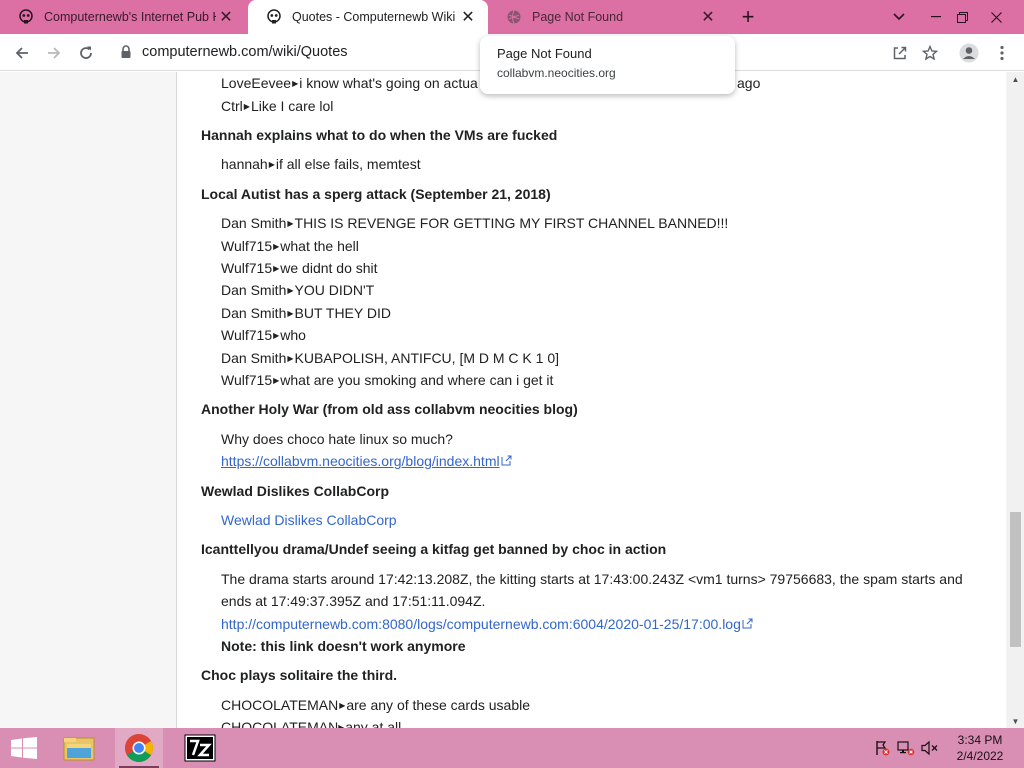 This screenshot has width=1024, height=768. Describe the element at coordinates (26, 17) in the screenshot. I see `skull-icon` at that location.